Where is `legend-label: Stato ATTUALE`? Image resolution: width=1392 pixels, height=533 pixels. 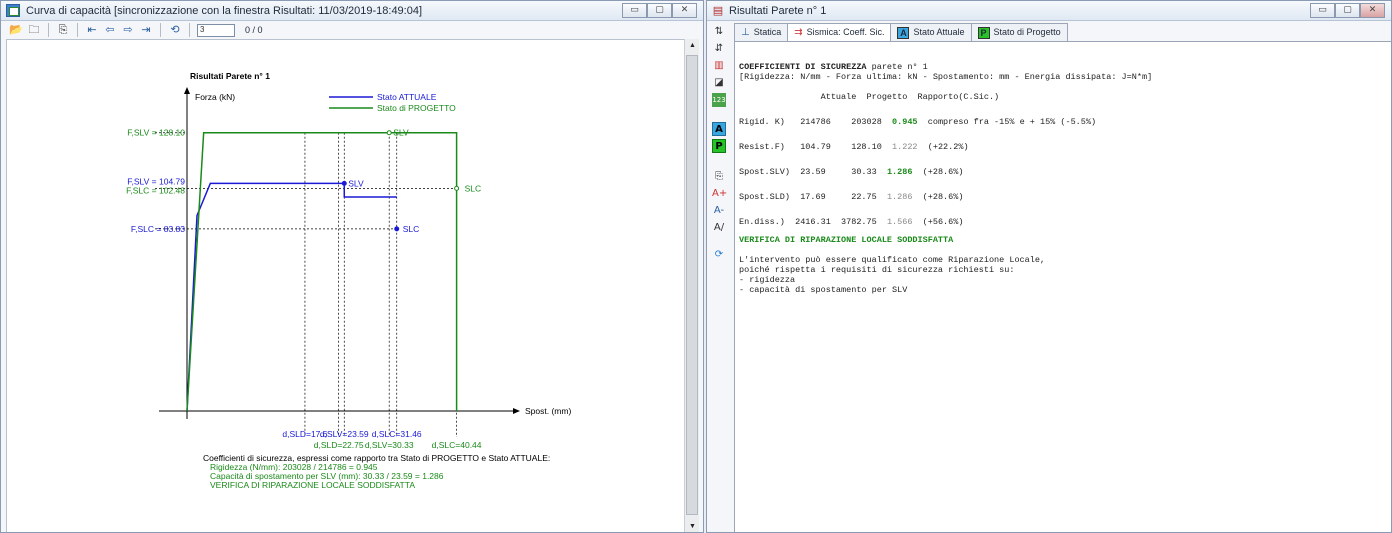
legend-label: Stato ATTUALE is located at coordinates (407, 97).